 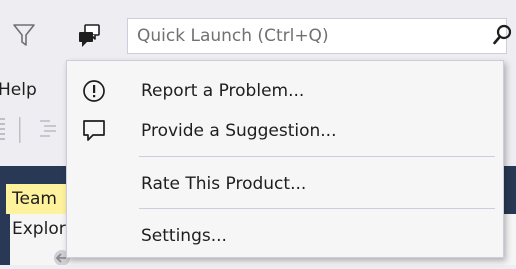 What do you see at coordinates (24, 35) in the screenshot?
I see `filter-icon` at bounding box center [24, 35].